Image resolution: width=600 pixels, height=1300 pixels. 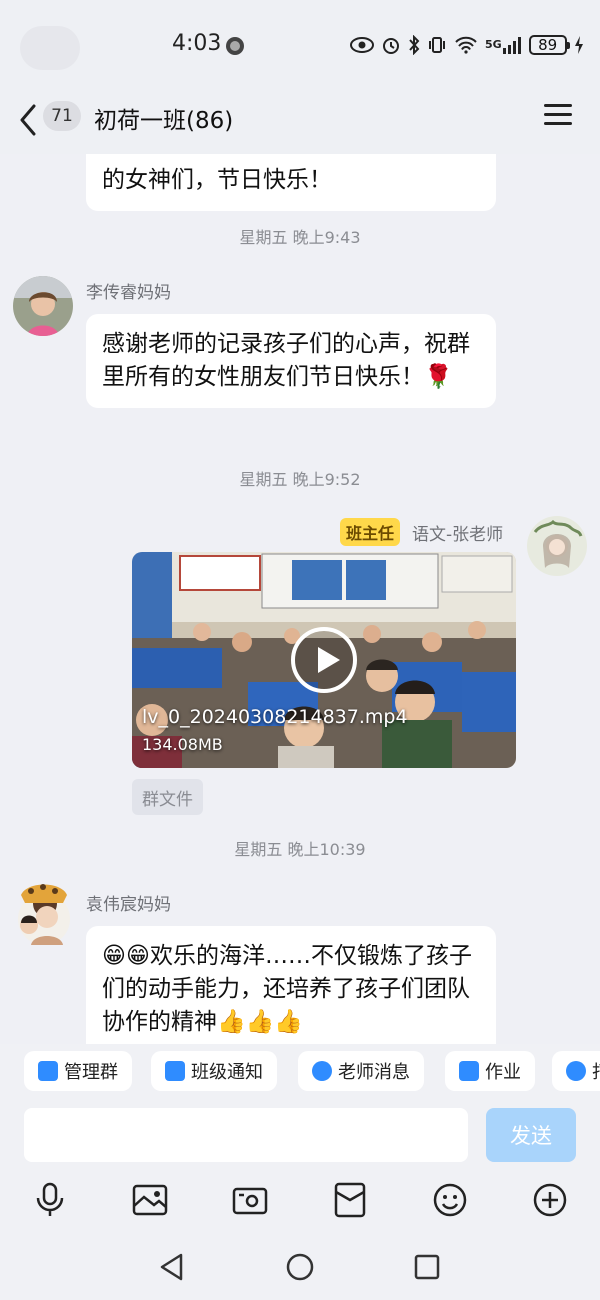 What do you see at coordinates (370, 532) in the screenshot?
I see `role-badge: 班主任` at bounding box center [370, 532].